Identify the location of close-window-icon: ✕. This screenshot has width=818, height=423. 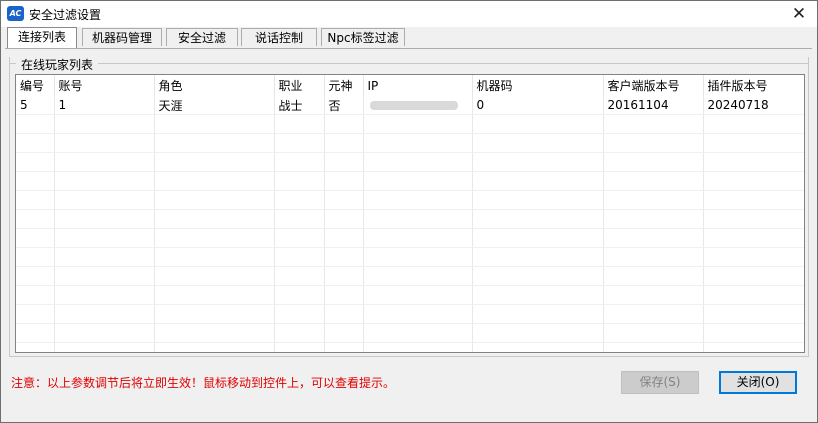
(799, 14).